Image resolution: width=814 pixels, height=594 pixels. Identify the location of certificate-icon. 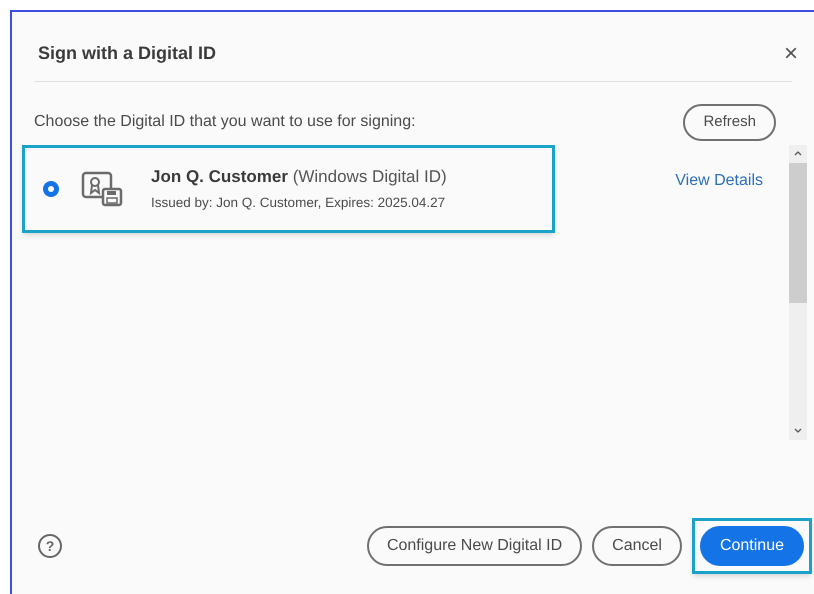
(103, 188).